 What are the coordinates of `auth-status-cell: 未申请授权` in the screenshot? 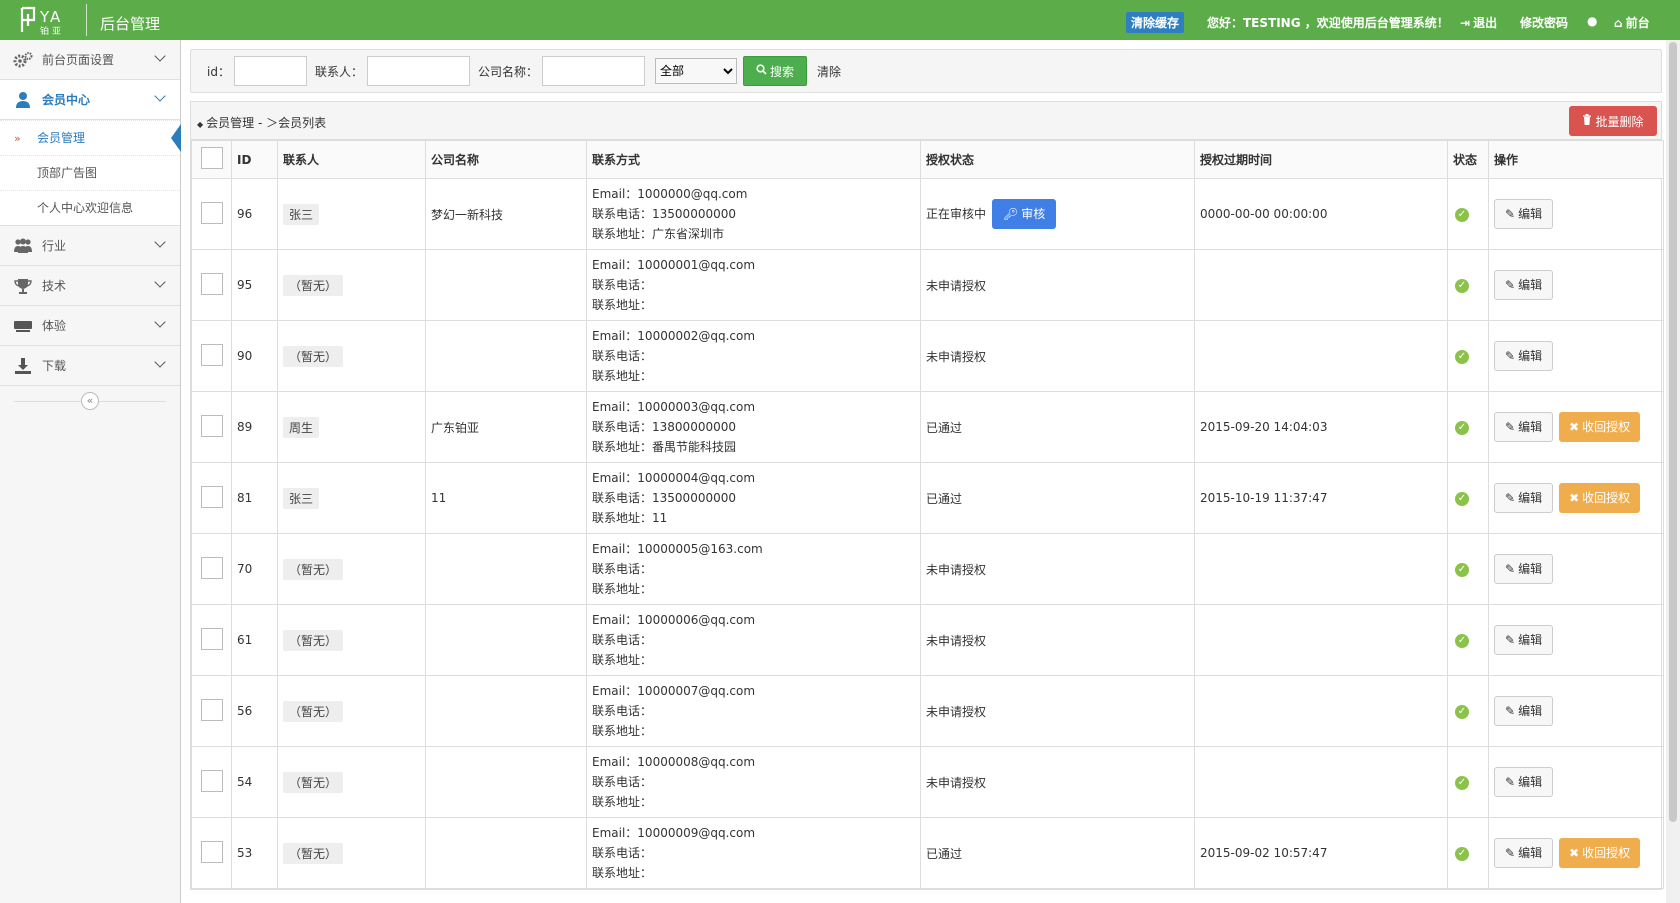 It's located at (1057, 782).